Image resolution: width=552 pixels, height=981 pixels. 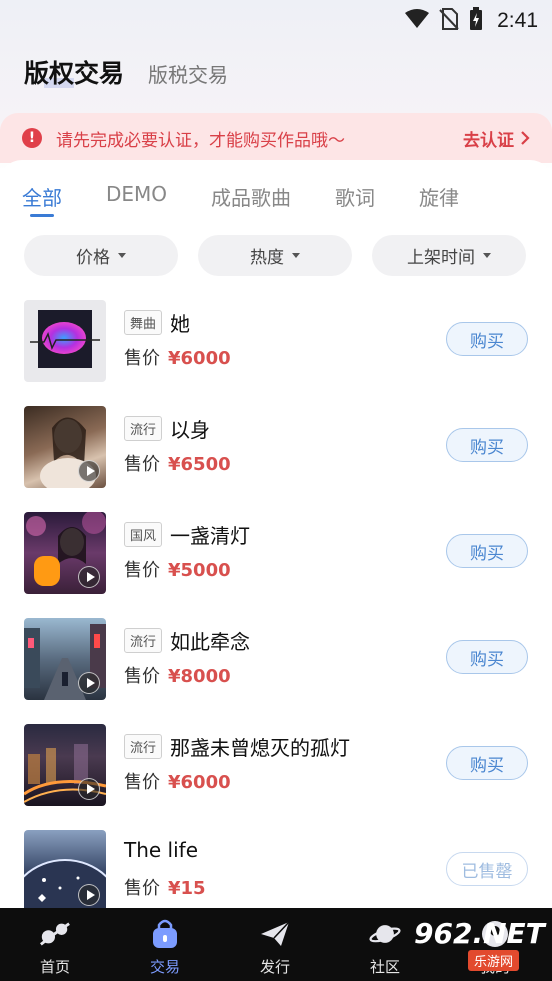 What do you see at coordinates (384, 967) in the screenshot?
I see `nav-community-label: 社区` at bounding box center [384, 967].